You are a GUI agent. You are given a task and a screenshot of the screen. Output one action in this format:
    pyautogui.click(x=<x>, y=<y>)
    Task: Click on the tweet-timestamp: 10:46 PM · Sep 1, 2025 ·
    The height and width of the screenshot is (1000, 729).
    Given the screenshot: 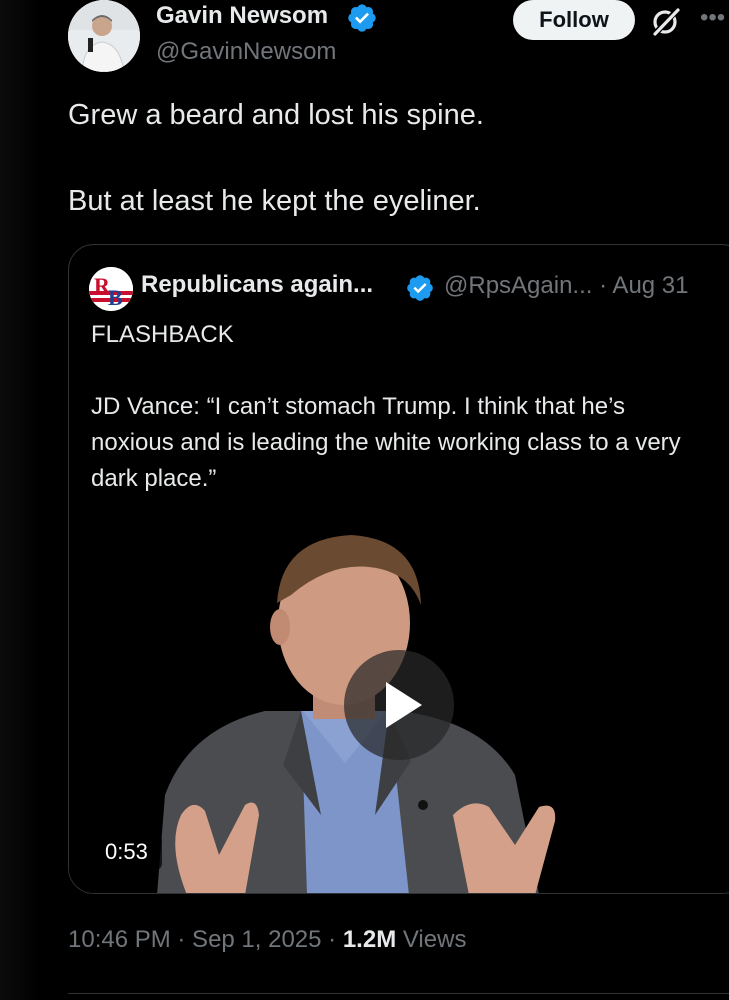 What is the action you would take?
    pyautogui.click(x=205, y=939)
    